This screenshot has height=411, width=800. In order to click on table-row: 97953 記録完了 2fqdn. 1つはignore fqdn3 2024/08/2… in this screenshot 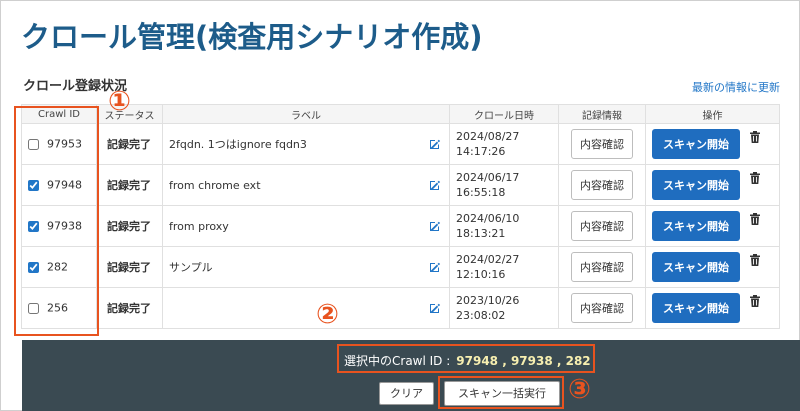, I will do `click(400, 144)`.